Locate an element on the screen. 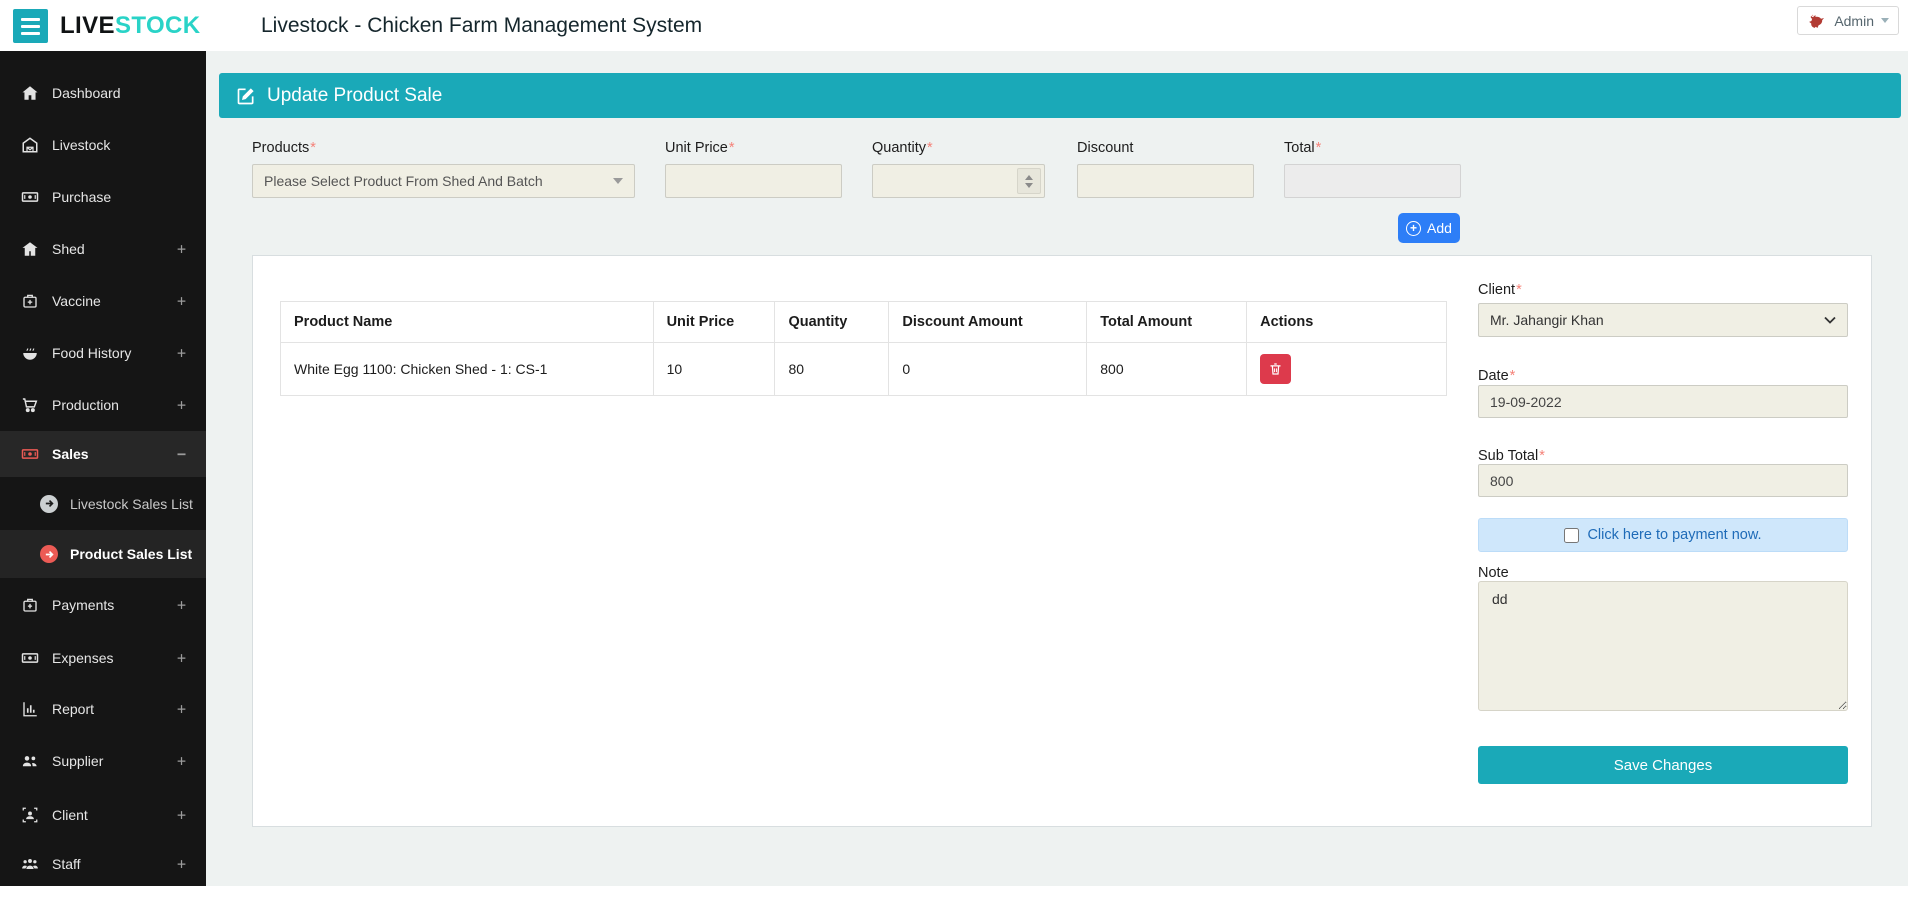  staff-icon is located at coordinates (30, 864).